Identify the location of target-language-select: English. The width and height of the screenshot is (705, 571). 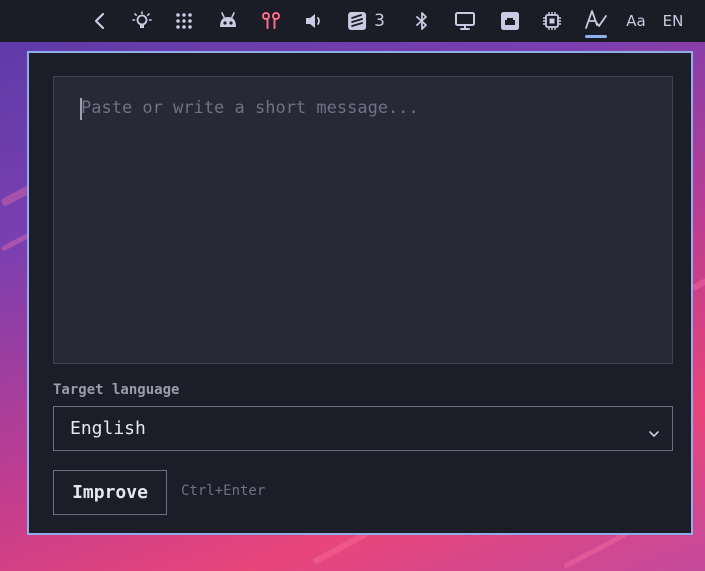
(363, 428).